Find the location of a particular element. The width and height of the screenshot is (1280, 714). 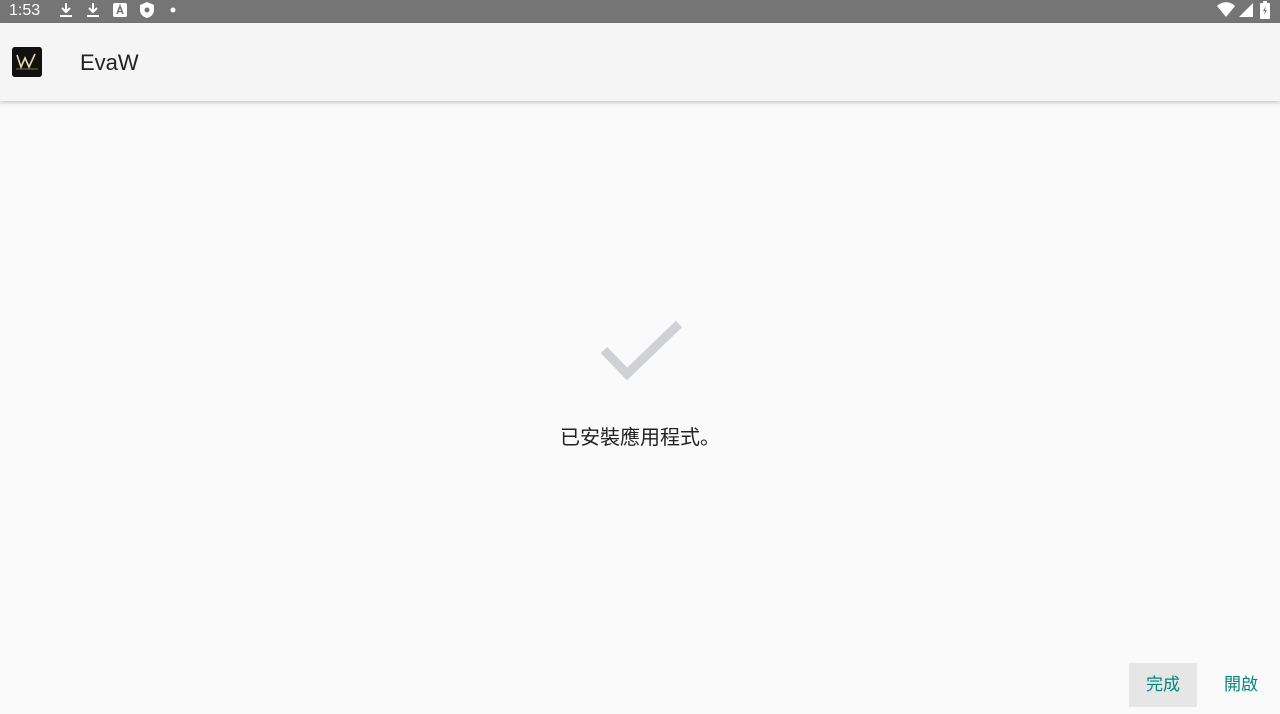

app-title: EvaW is located at coordinates (109, 62).